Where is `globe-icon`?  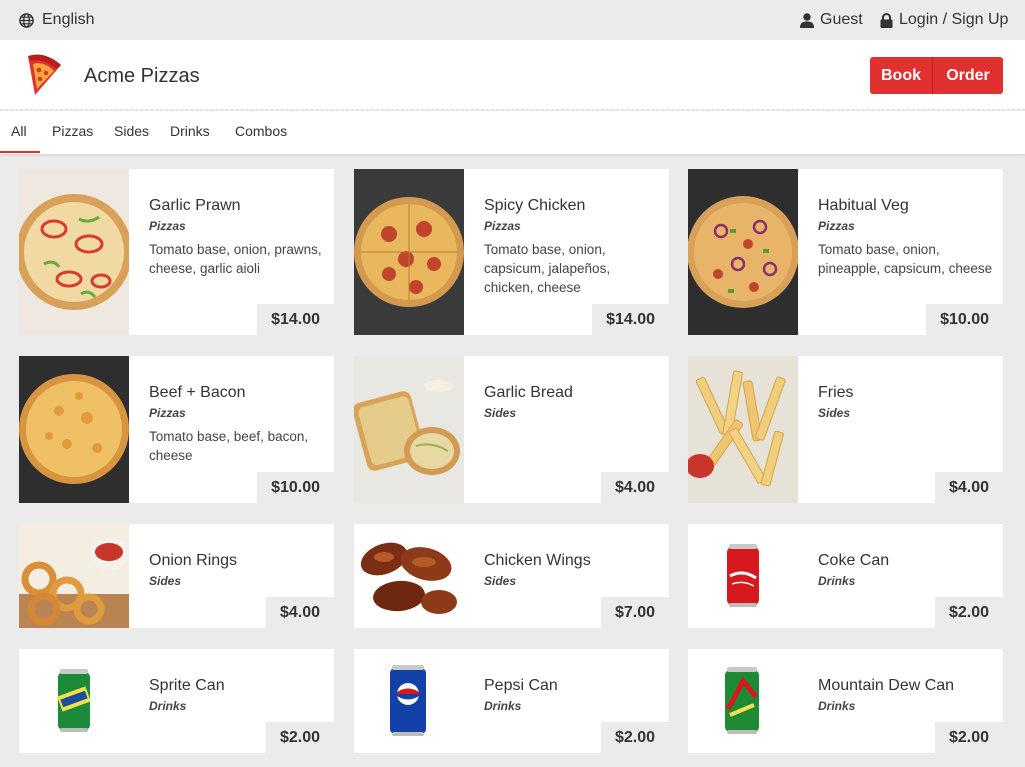 globe-icon is located at coordinates (26, 20).